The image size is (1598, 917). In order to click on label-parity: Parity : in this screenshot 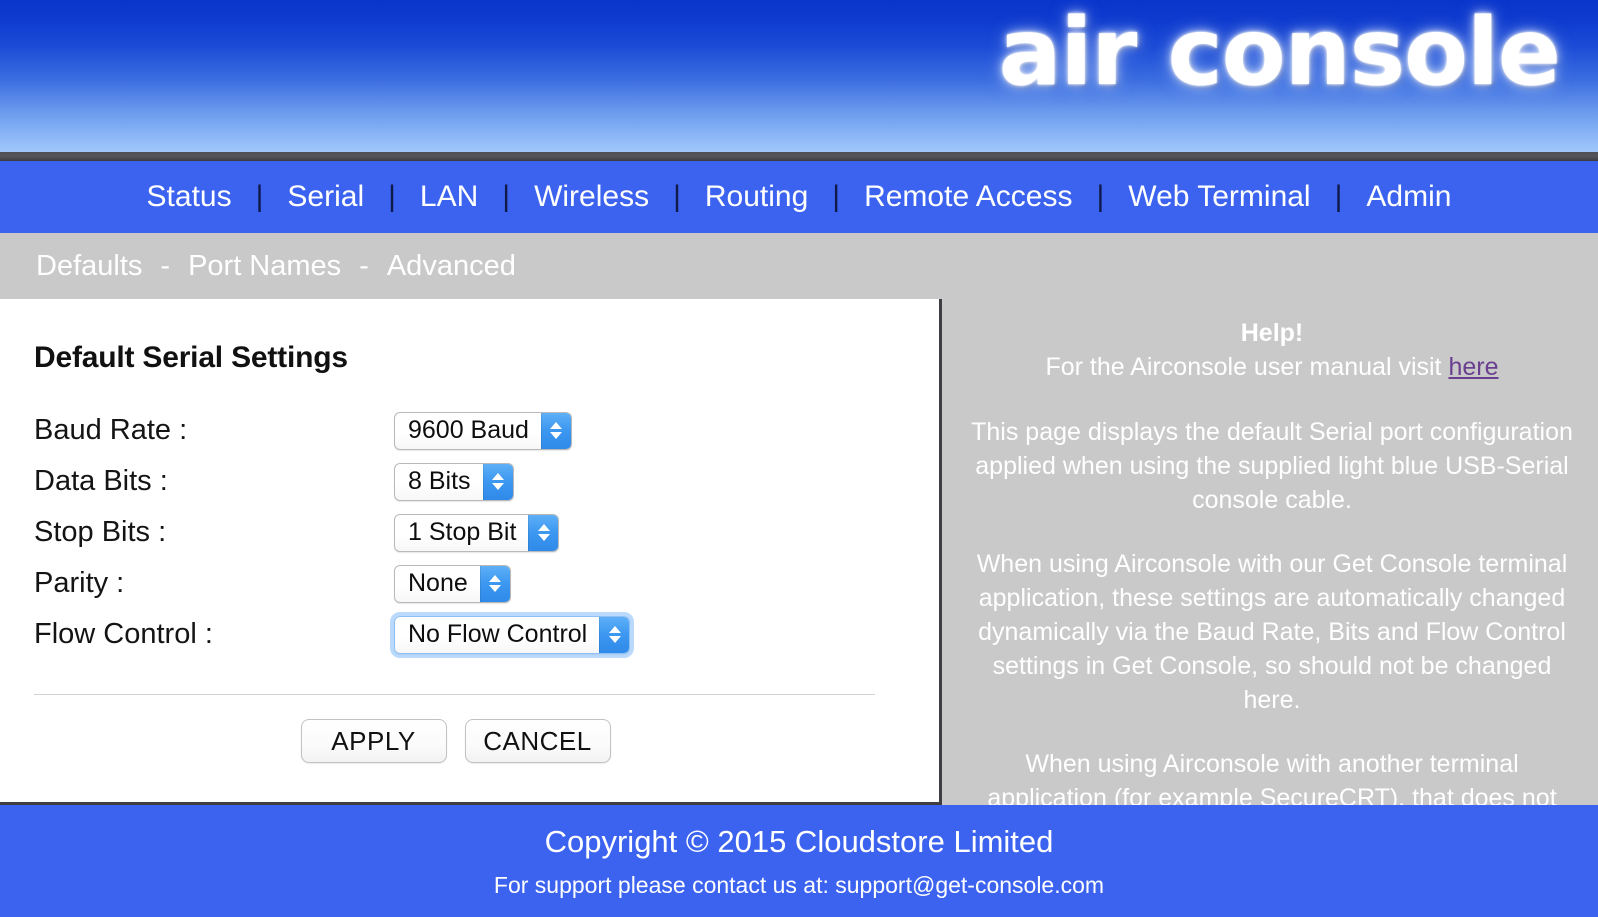, I will do `click(79, 583)`.